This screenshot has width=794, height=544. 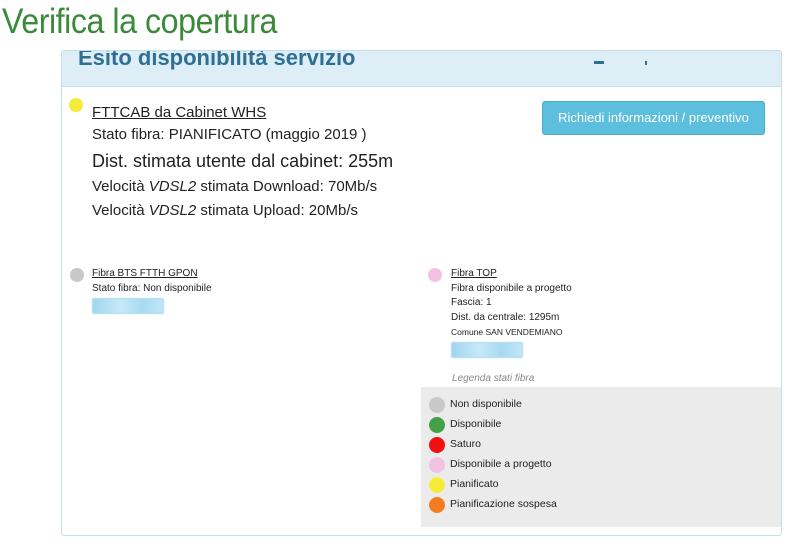 What do you see at coordinates (120, 186) in the screenshot?
I see `download-prefix: Velocità` at bounding box center [120, 186].